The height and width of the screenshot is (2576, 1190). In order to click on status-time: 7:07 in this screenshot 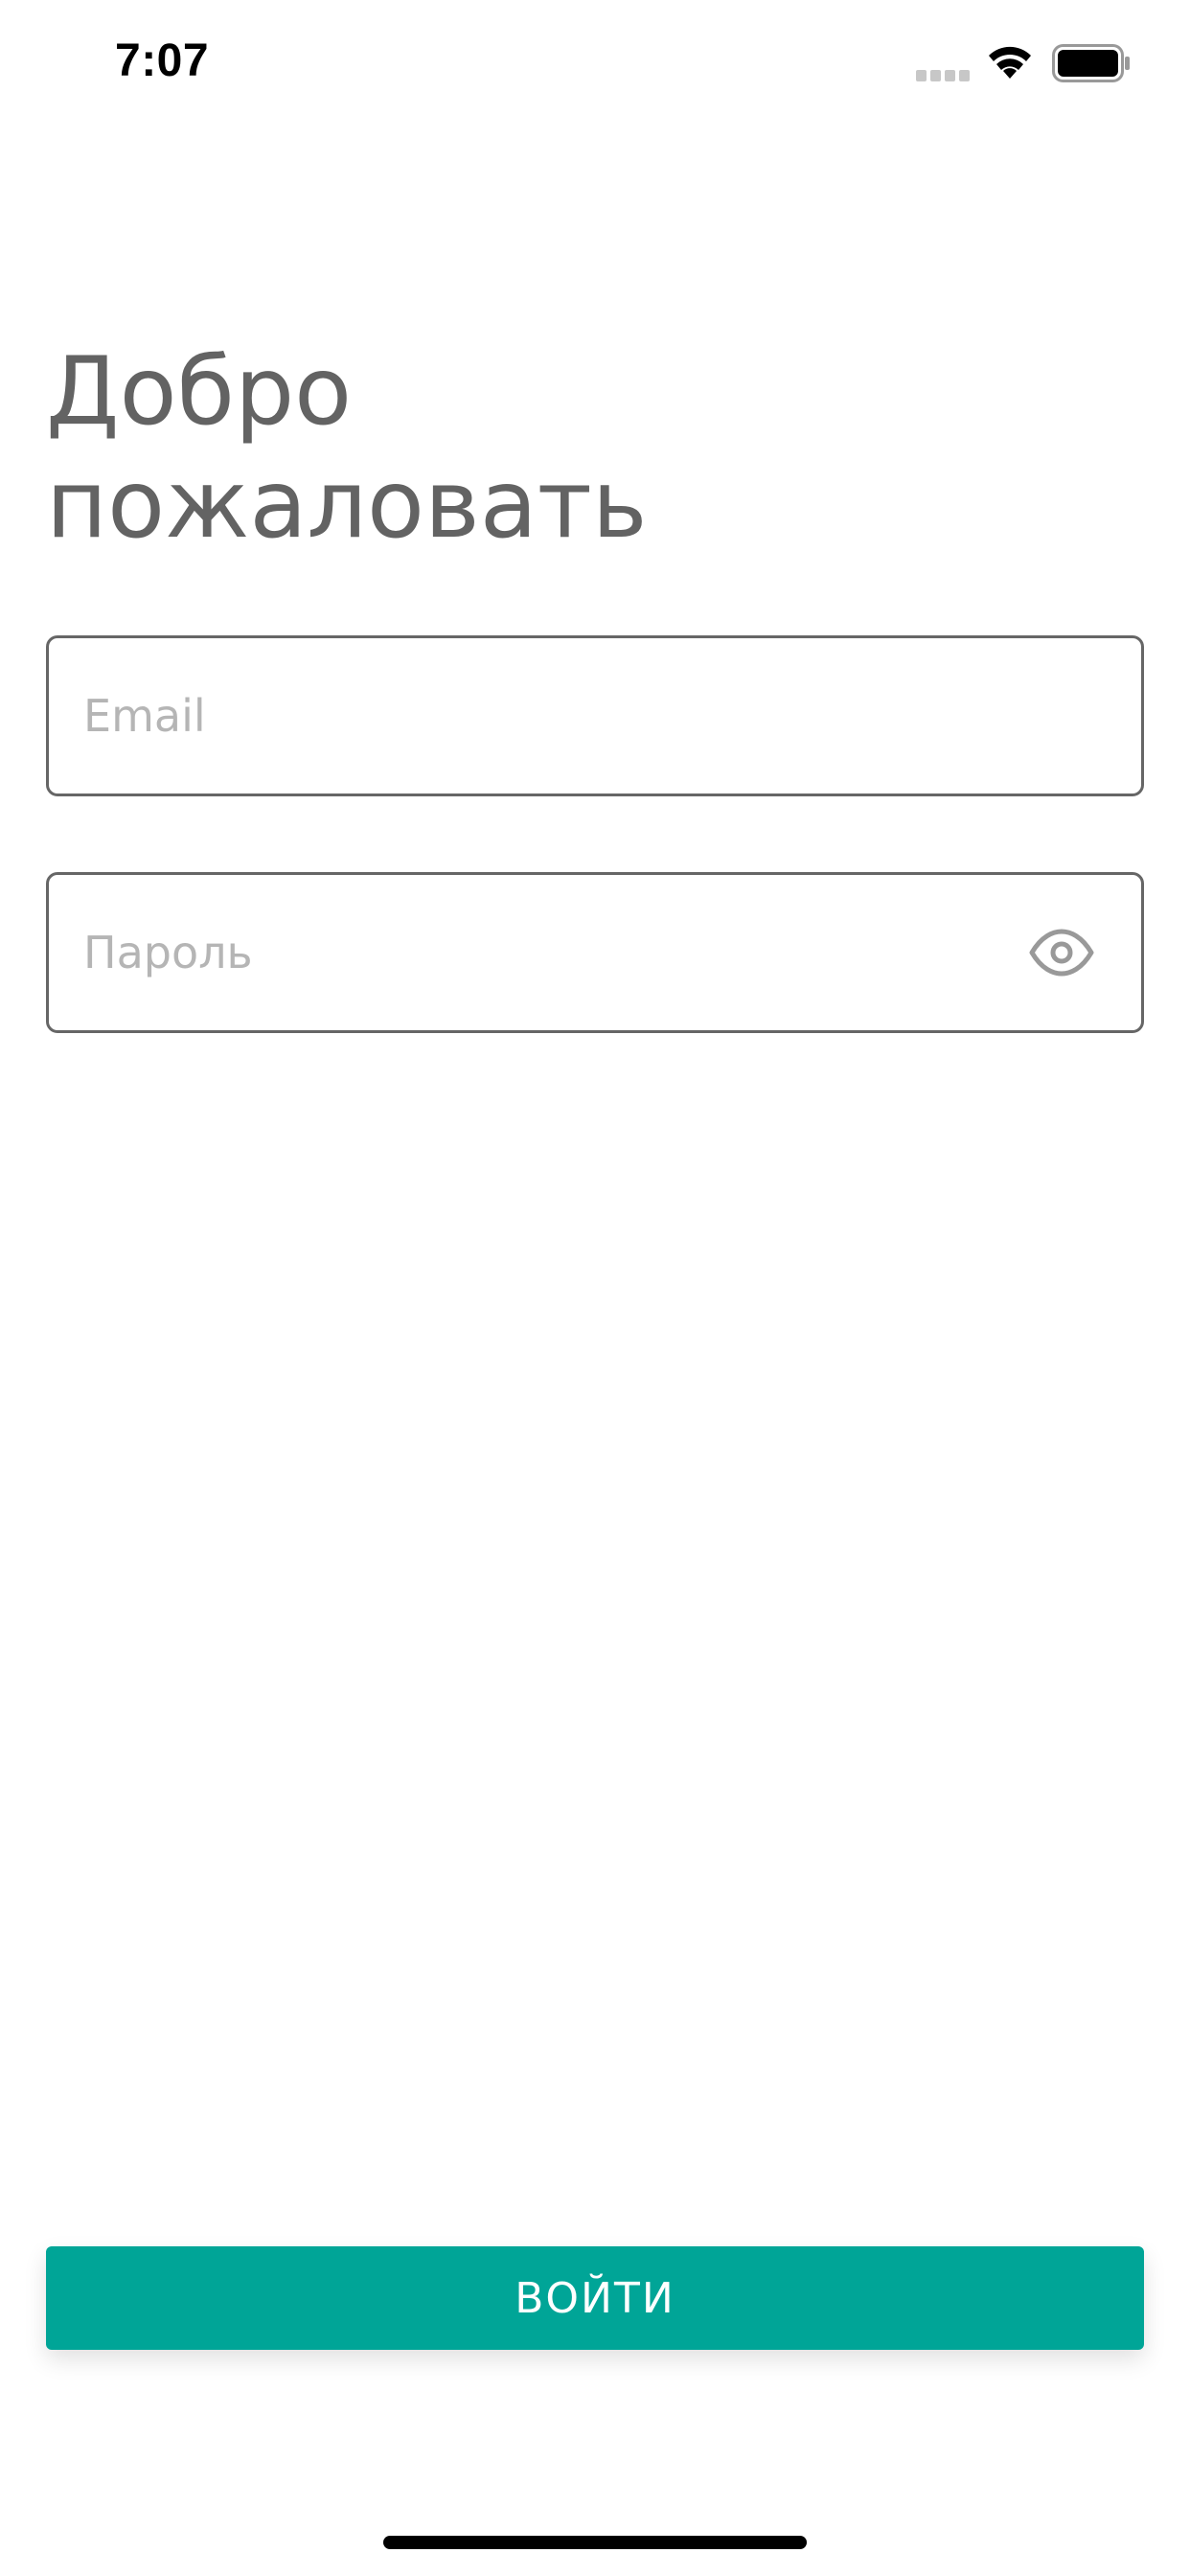, I will do `click(163, 60)`.